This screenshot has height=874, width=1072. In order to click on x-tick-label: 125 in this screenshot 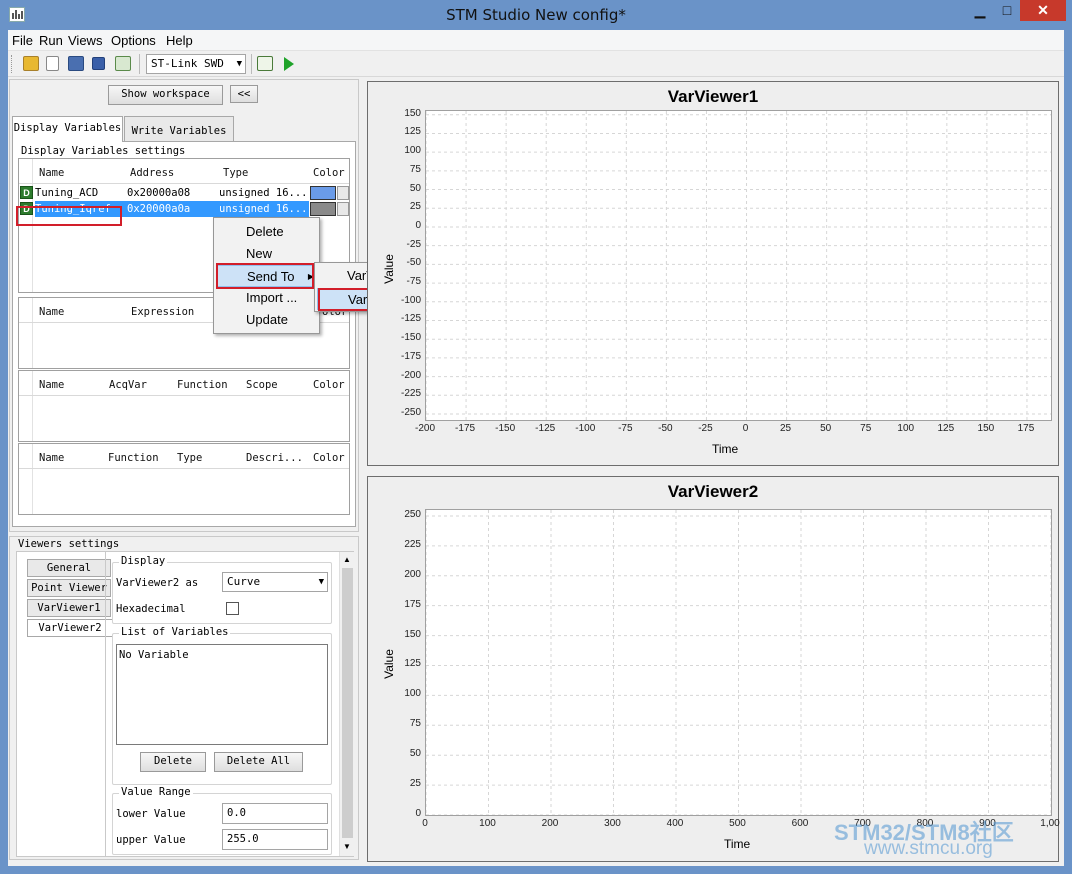, I will do `click(946, 428)`.